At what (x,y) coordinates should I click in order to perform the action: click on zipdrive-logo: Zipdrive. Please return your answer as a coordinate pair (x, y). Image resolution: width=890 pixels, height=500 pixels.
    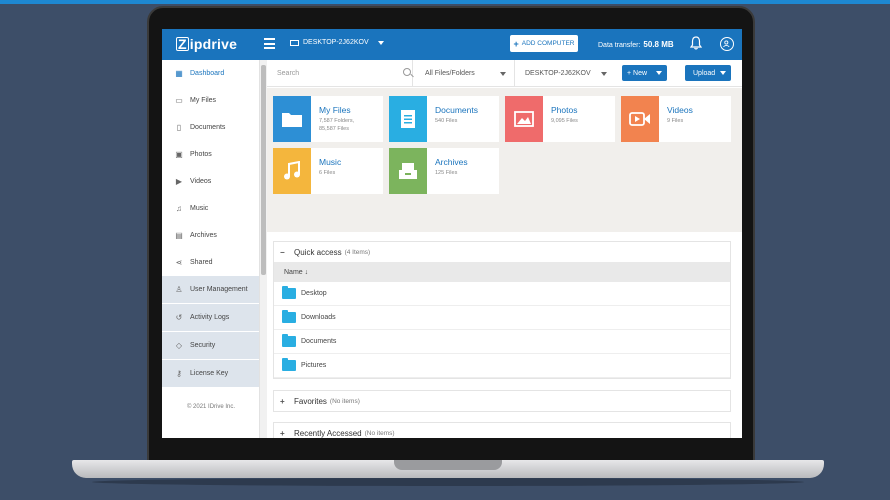
    Looking at the image, I should click on (206, 44).